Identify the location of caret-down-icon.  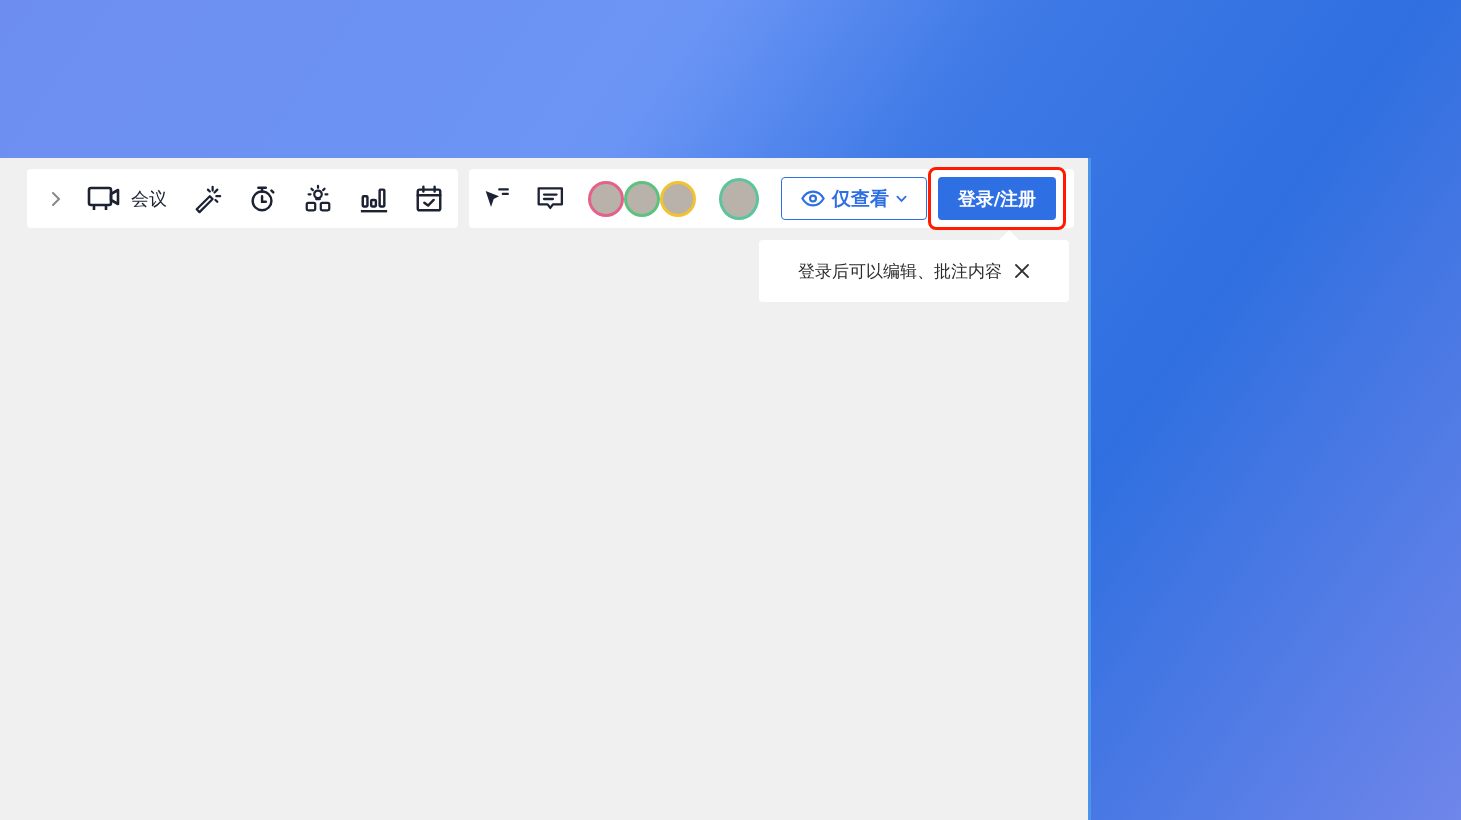
(902, 198).